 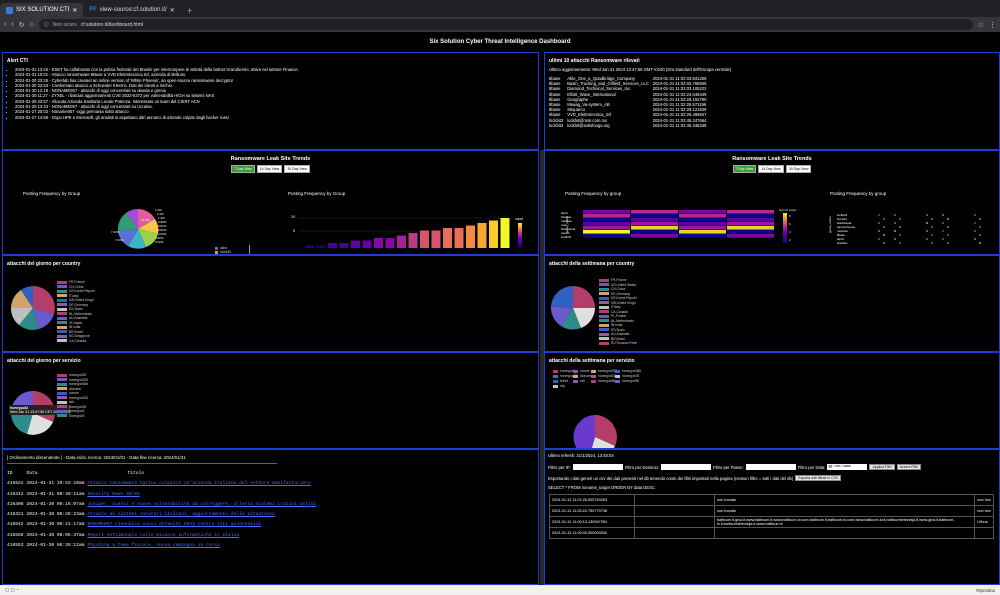 What do you see at coordinates (847, 467) in the screenshot?
I see `date-filter-input: gg / mm / aaaa` at bounding box center [847, 467].